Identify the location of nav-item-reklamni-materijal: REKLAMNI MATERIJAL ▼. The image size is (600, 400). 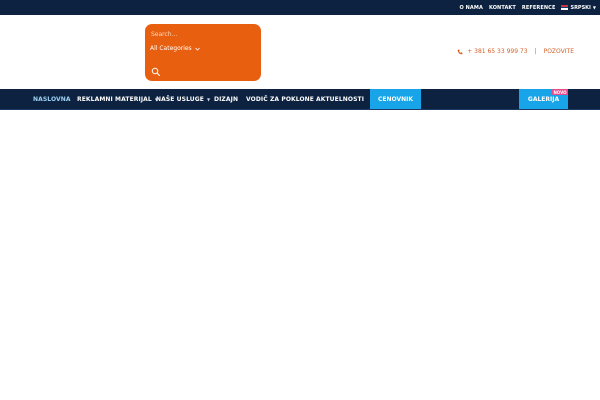
(117, 99).